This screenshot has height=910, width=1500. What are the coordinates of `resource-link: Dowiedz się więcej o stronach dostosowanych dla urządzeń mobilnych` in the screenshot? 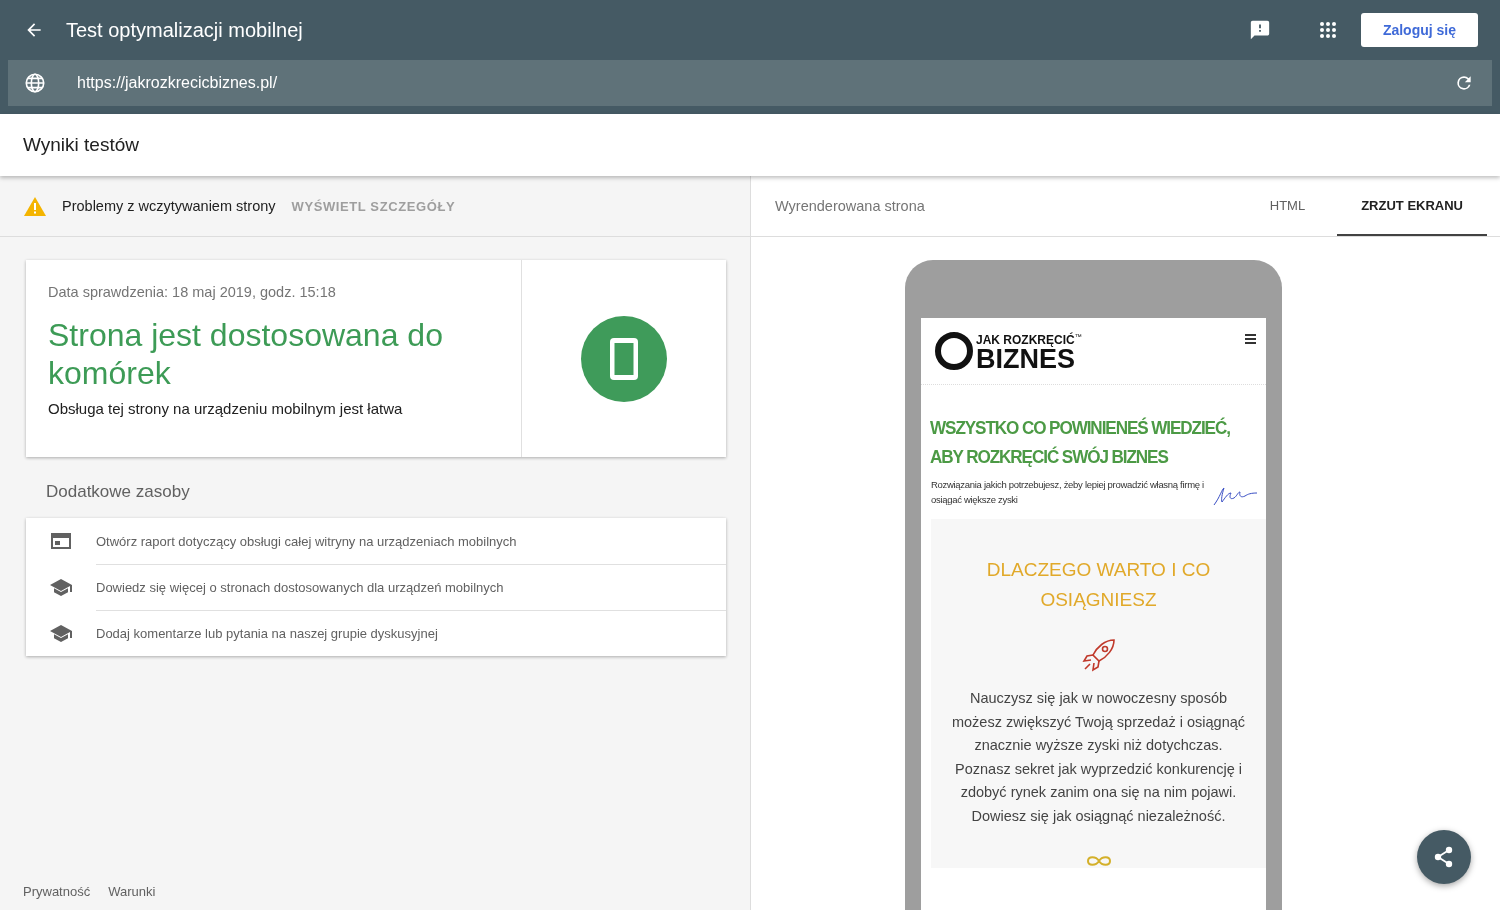 It's located at (411, 587).